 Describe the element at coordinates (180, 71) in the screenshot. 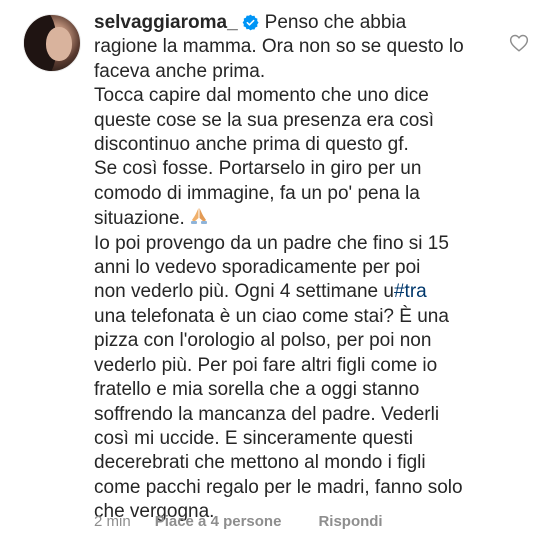

I see `comment-line: faceva anche prima.` at that location.